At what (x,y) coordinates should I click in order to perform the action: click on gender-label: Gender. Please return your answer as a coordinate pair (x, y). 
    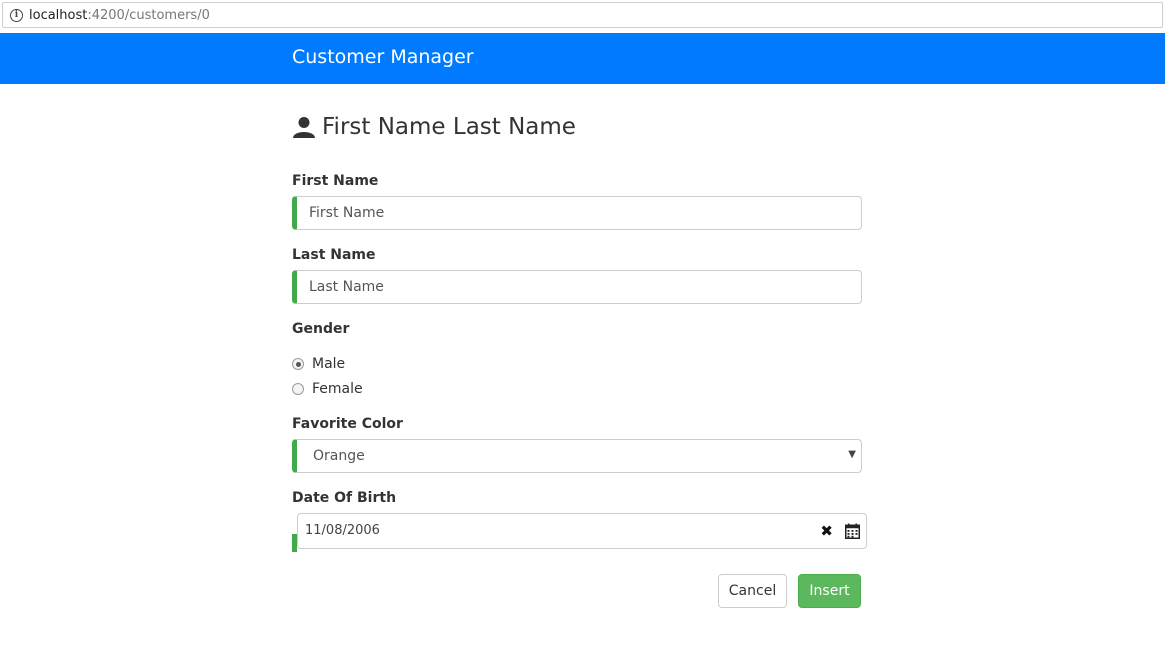
    Looking at the image, I should click on (321, 329).